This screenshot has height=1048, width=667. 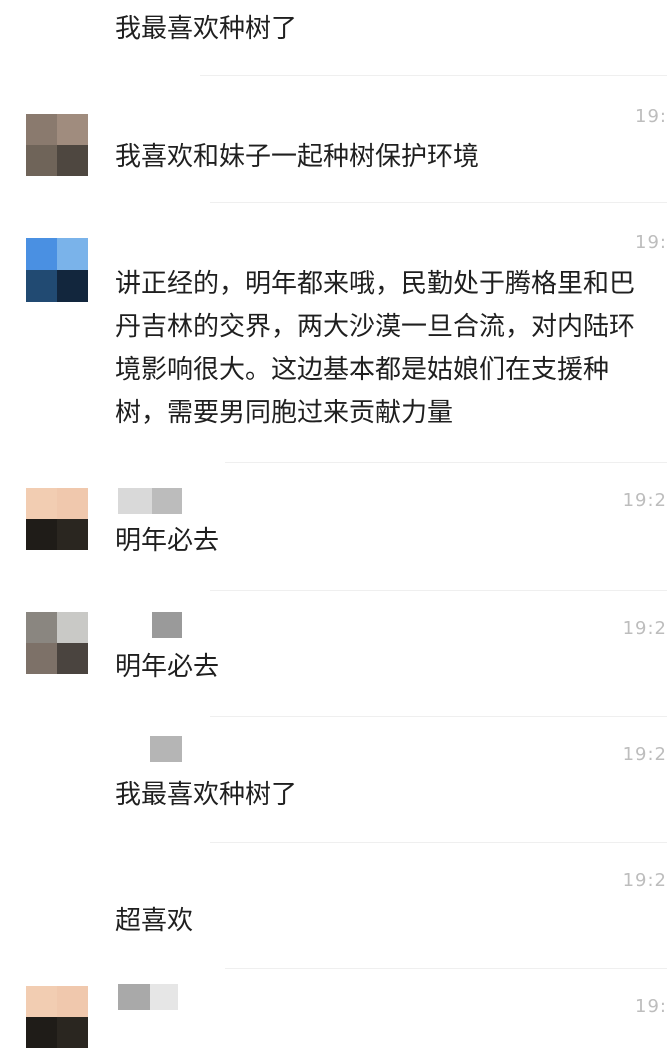 I want to click on message-text: 超喜欢, so click(x=154, y=921).